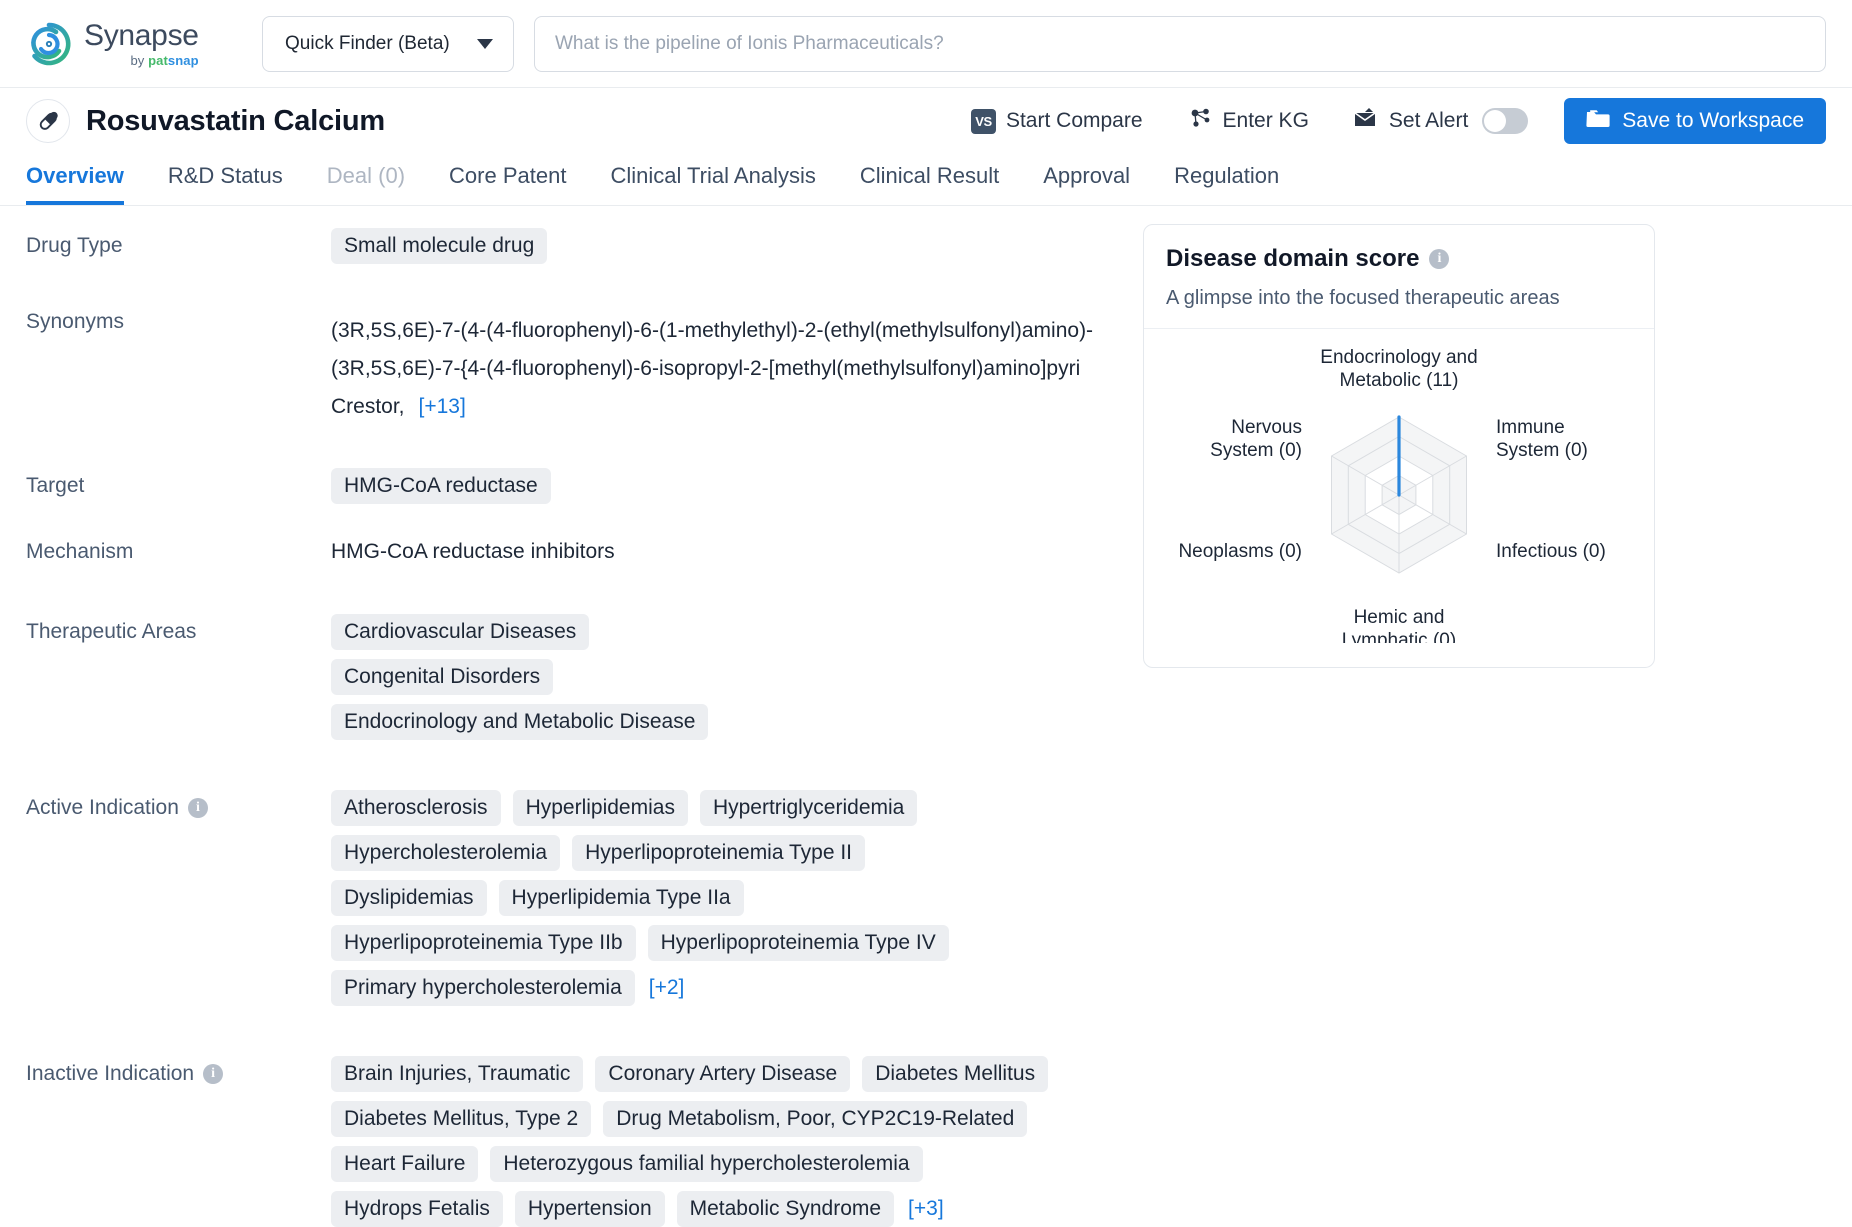  Describe the element at coordinates (367, 43) in the screenshot. I see `quick-finder-label: Quick Finder (Beta)` at that location.